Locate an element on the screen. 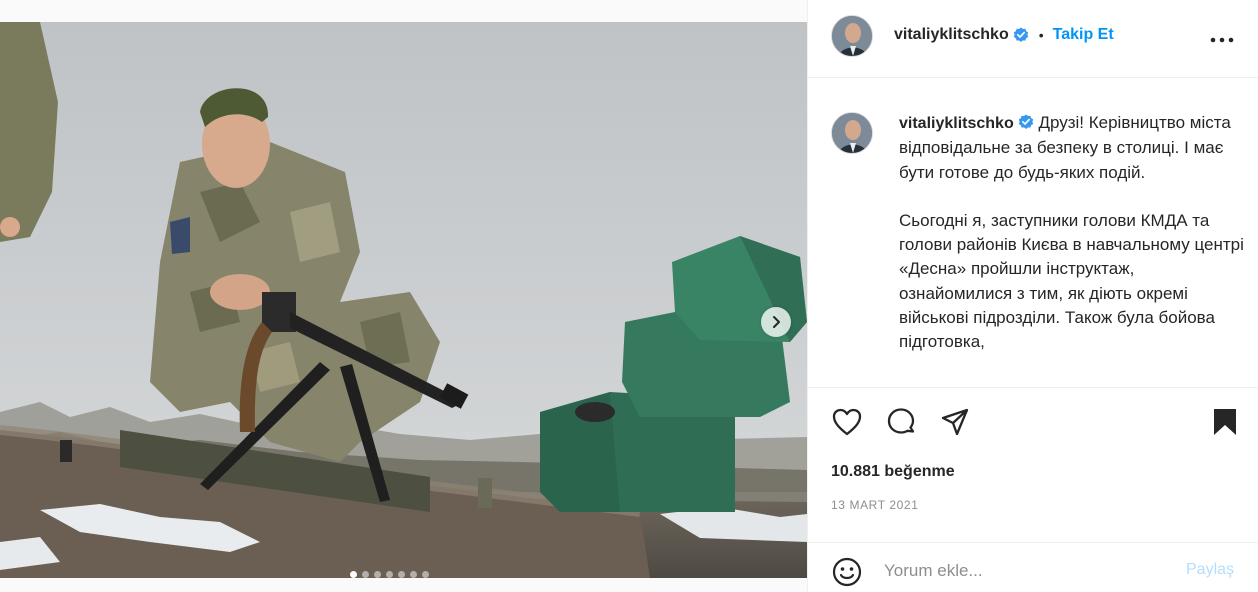 This screenshot has height=592, width=1258. share-button is located at coordinates (955, 422).